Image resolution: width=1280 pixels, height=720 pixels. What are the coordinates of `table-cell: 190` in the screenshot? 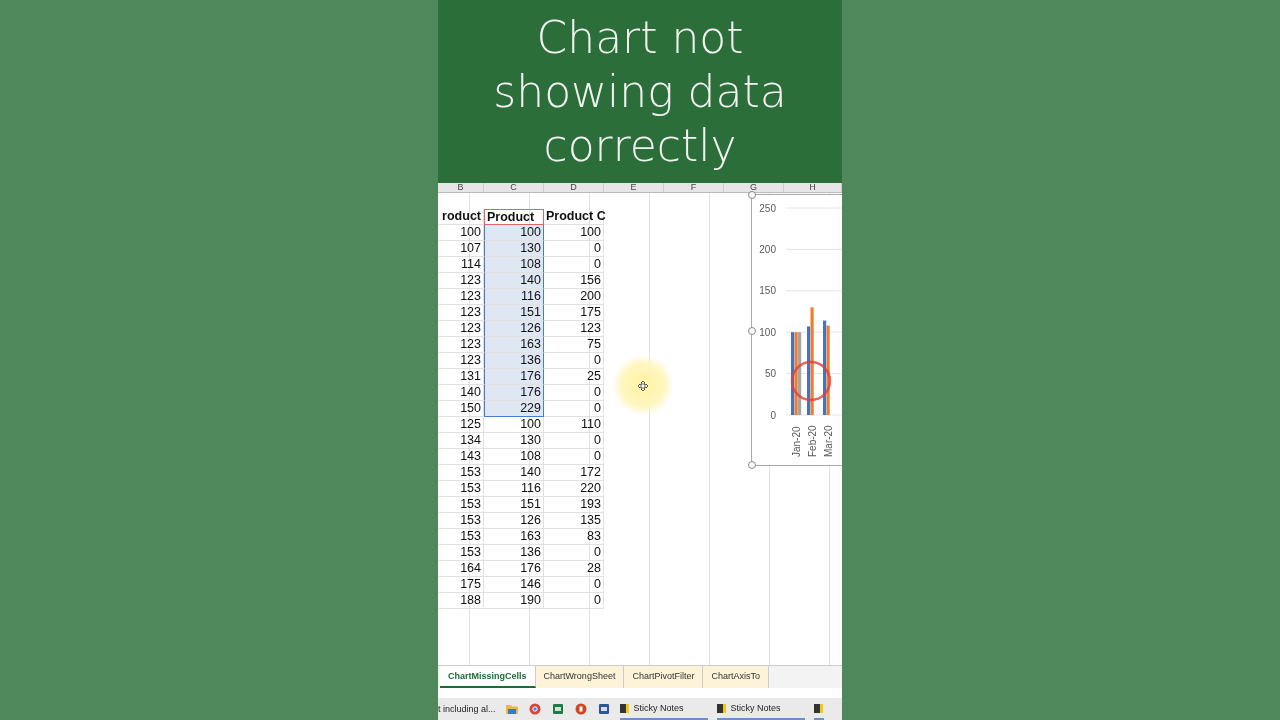 It's located at (514, 601).